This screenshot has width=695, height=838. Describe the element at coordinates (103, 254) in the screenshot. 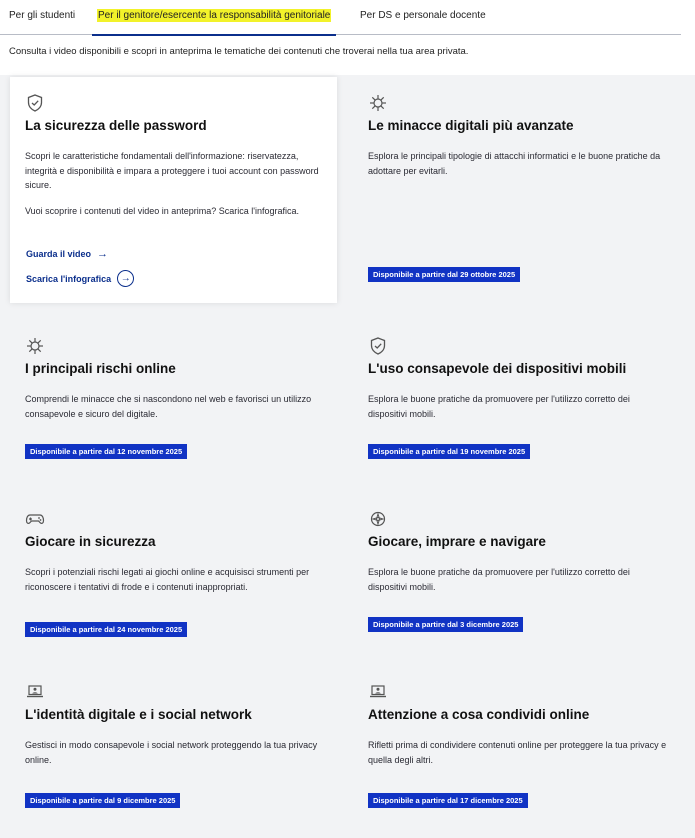

I see `arrow-right-icon: →` at that location.